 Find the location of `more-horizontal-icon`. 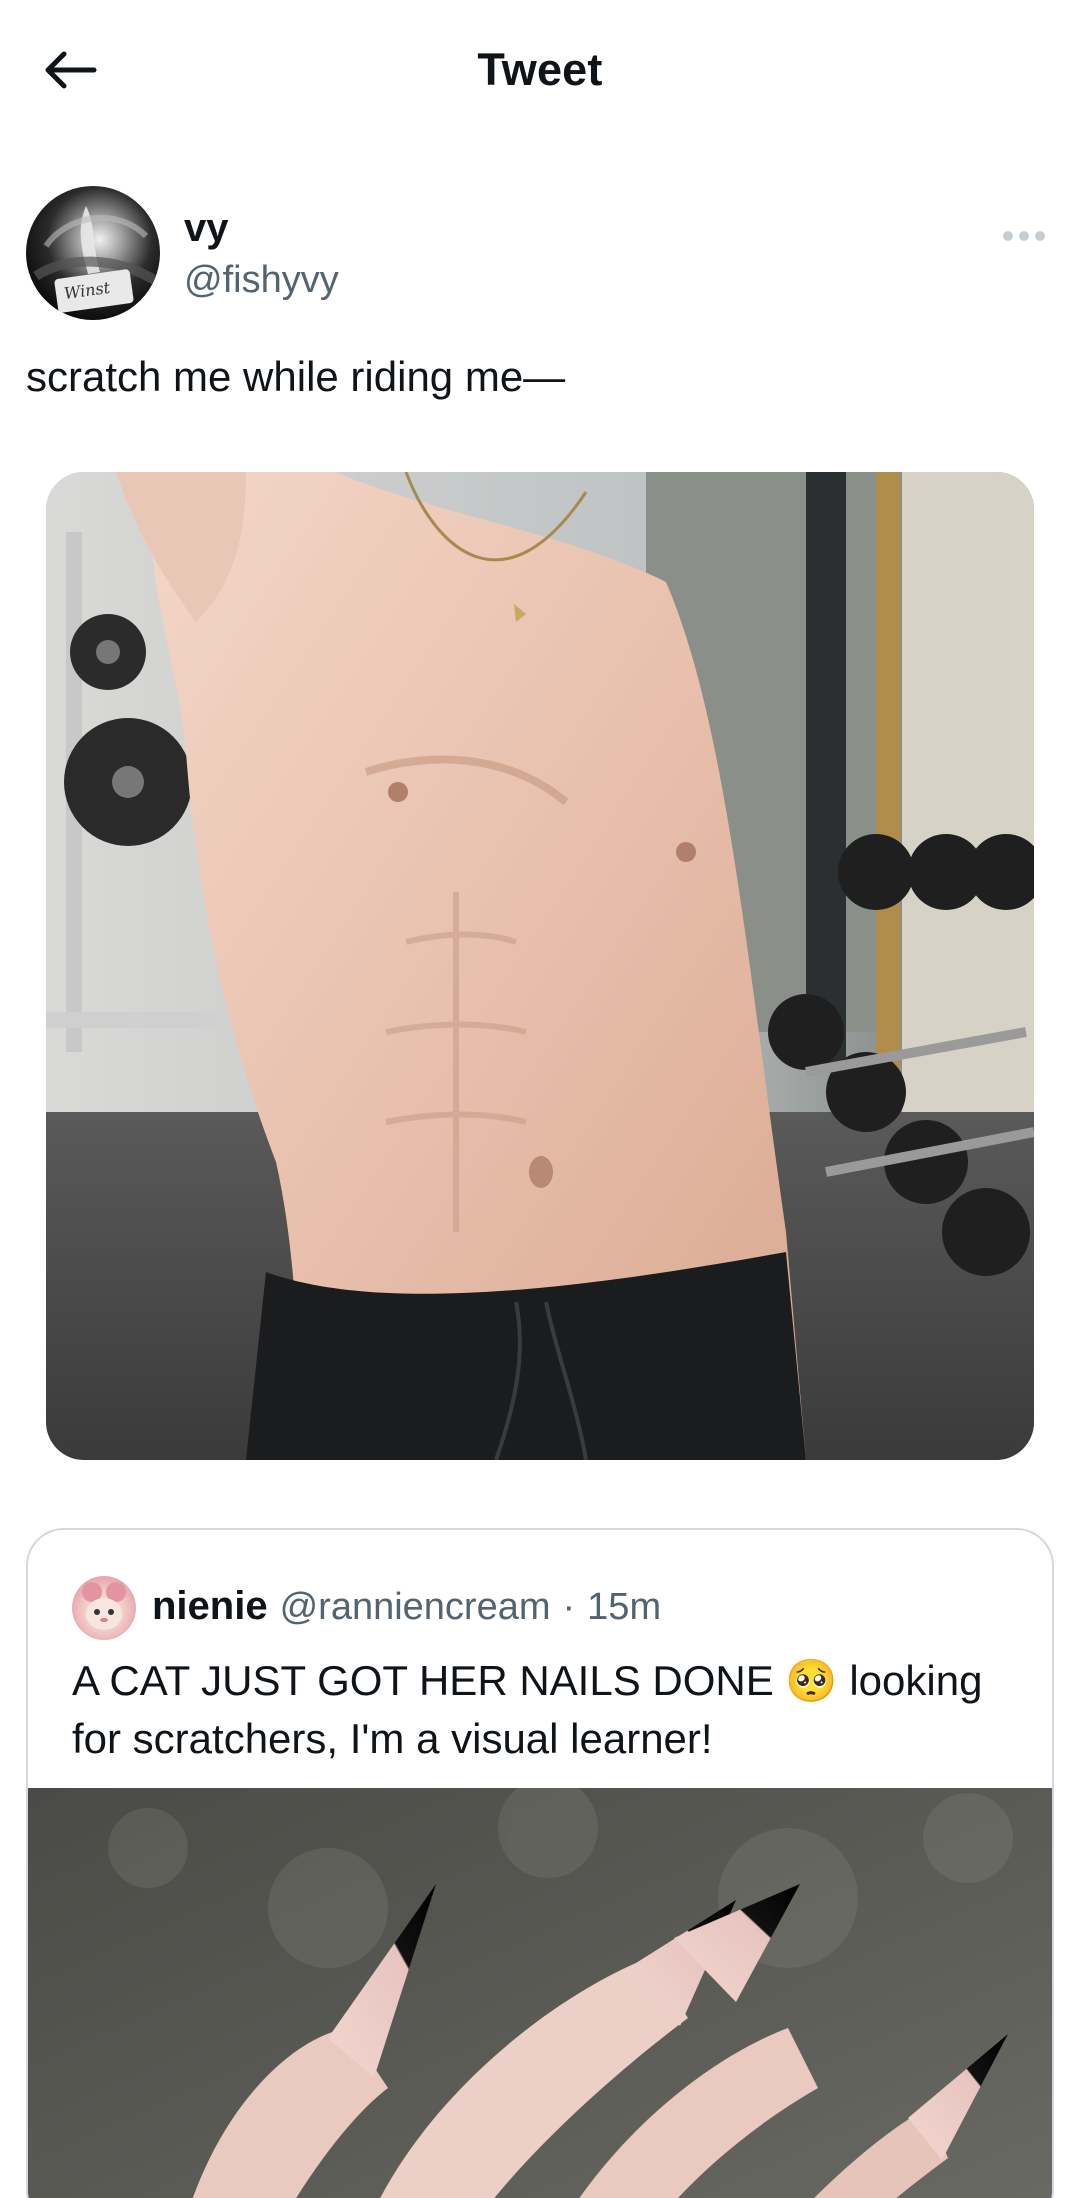

more-horizontal-icon is located at coordinates (1024, 236).